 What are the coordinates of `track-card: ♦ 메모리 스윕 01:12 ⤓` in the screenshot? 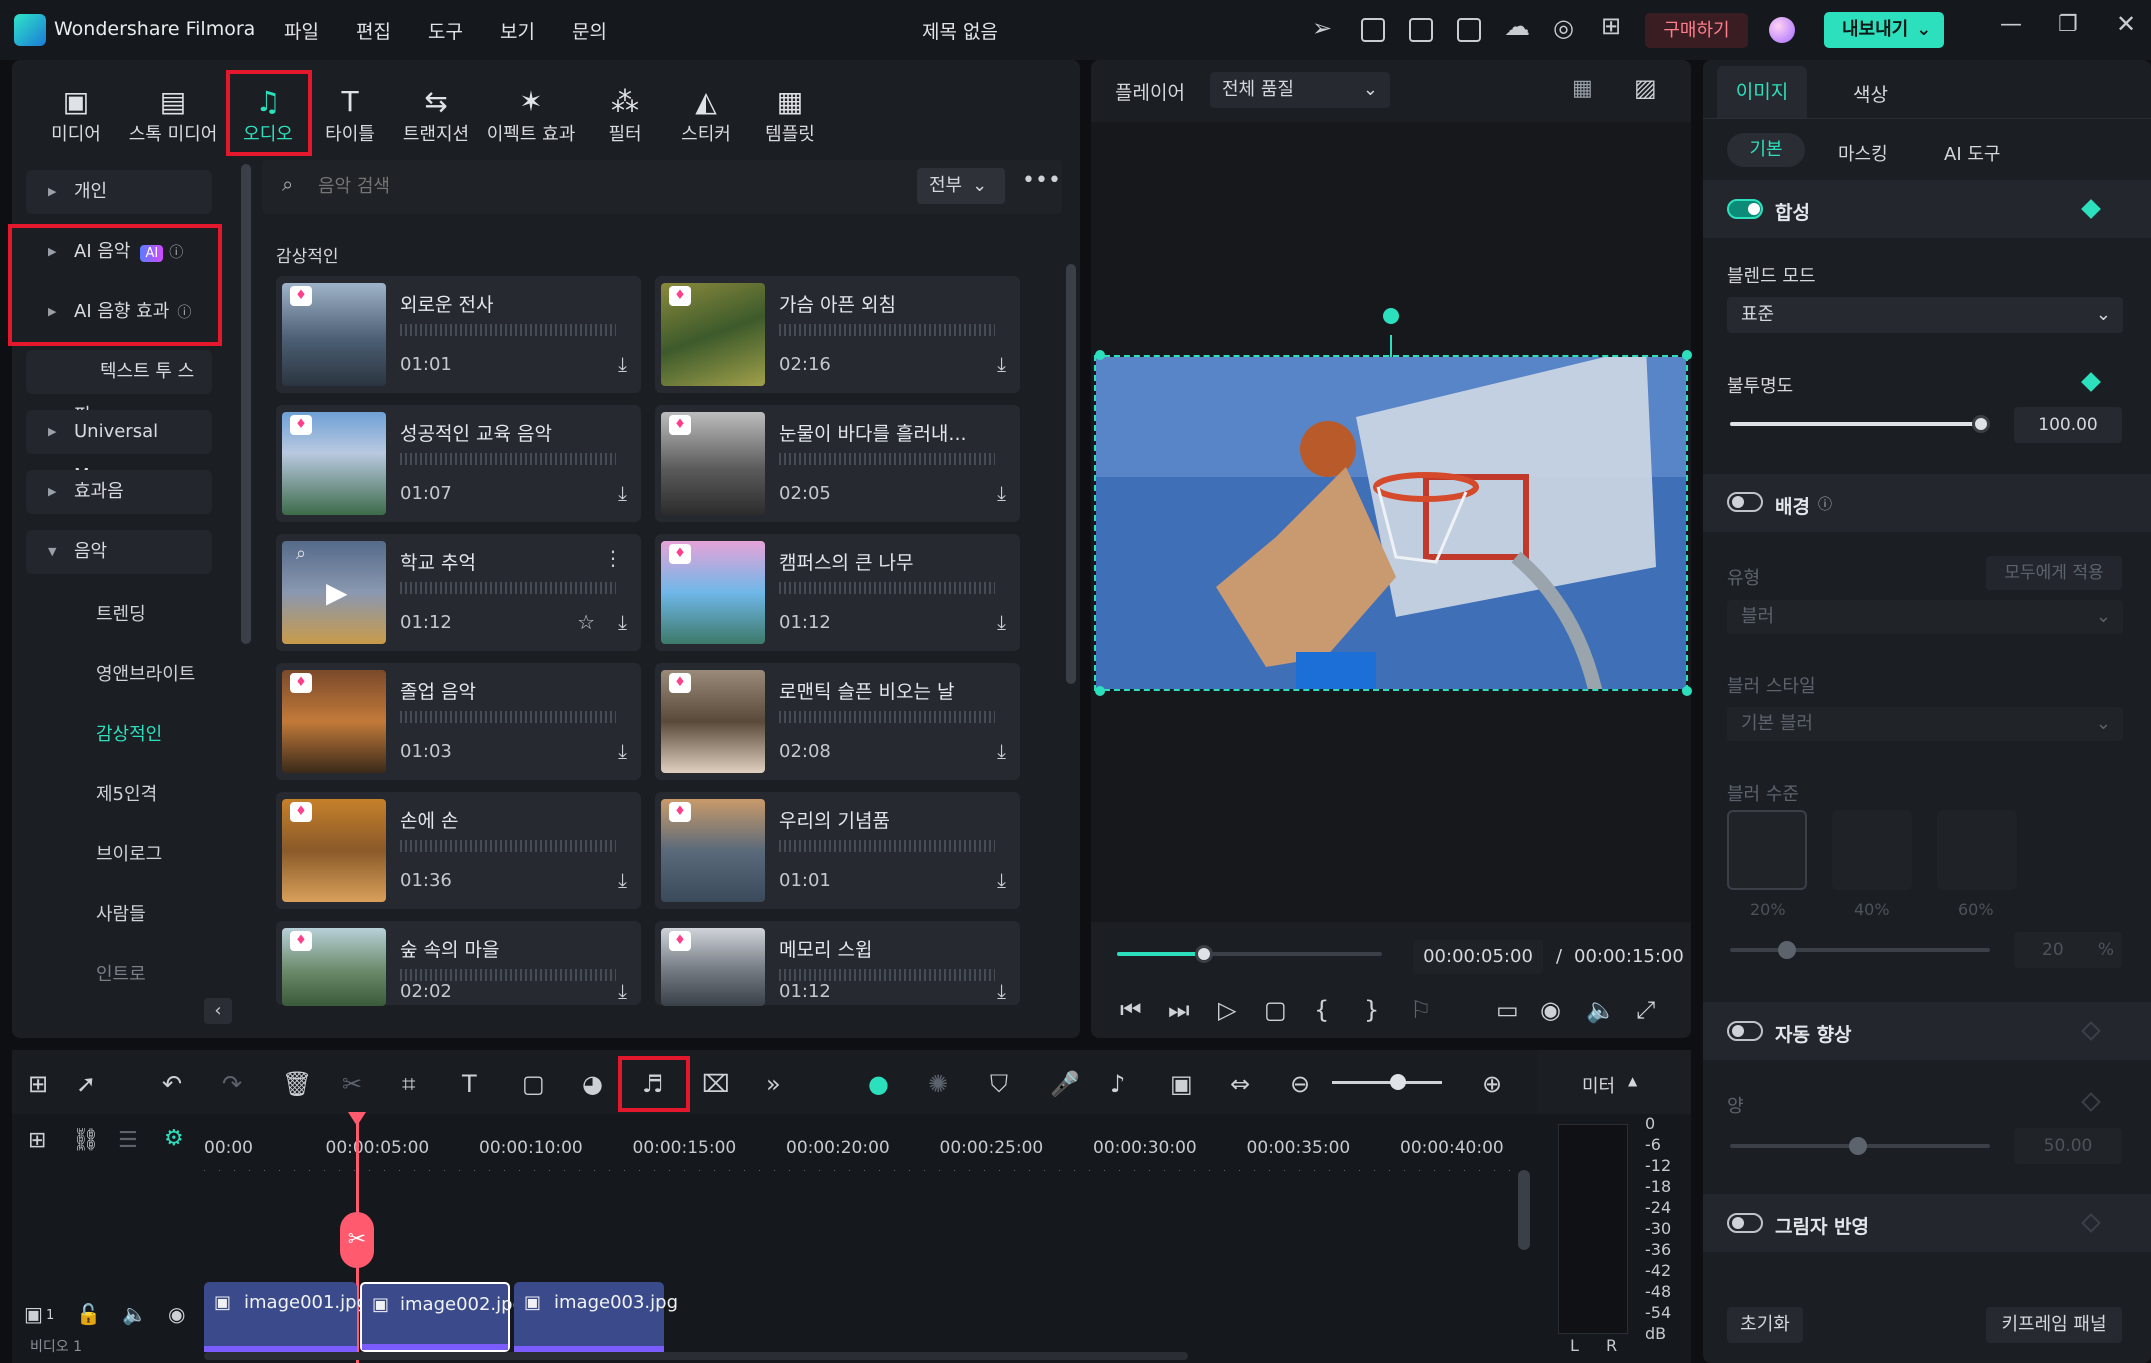 It's located at (837, 963).